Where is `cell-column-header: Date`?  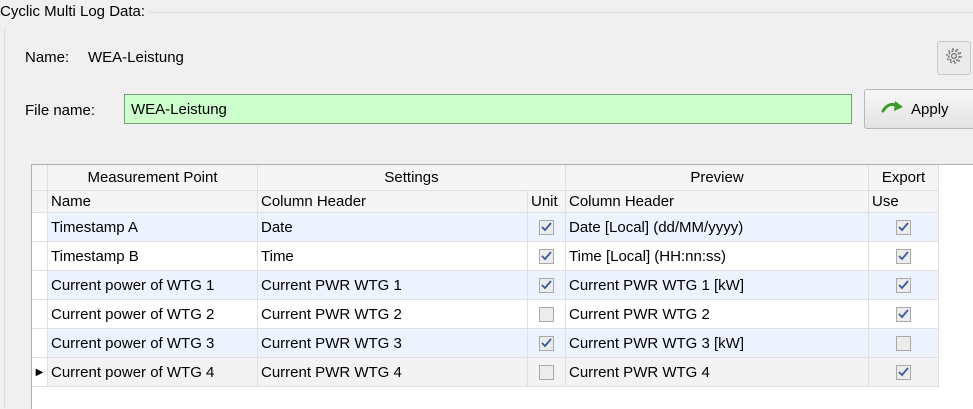 cell-column-header: Date is located at coordinates (393, 227).